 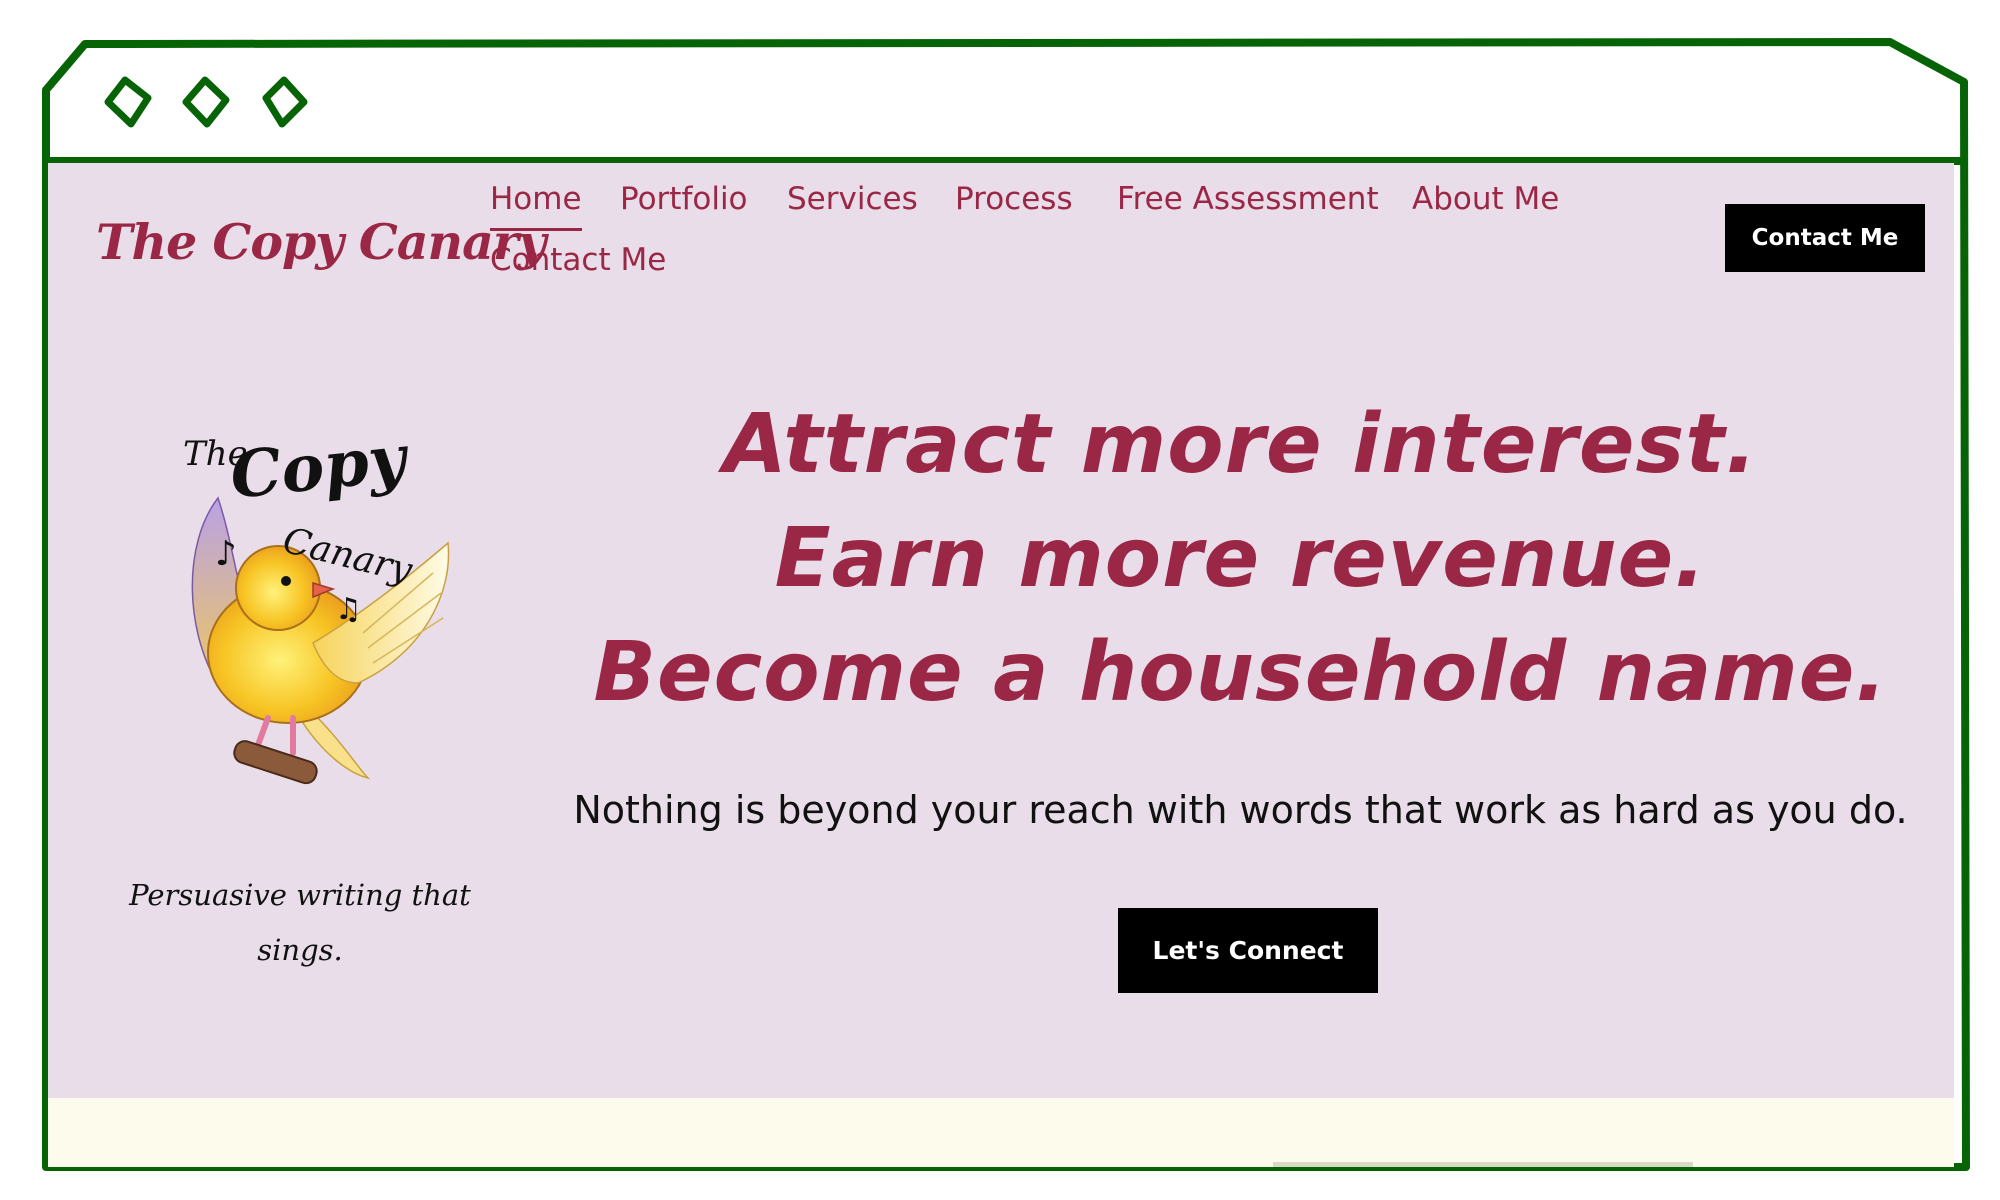 What do you see at coordinates (316, 603) in the screenshot?
I see `copy-canary-logo-image: The Copy Canary ♪ ♫` at bounding box center [316, 603].